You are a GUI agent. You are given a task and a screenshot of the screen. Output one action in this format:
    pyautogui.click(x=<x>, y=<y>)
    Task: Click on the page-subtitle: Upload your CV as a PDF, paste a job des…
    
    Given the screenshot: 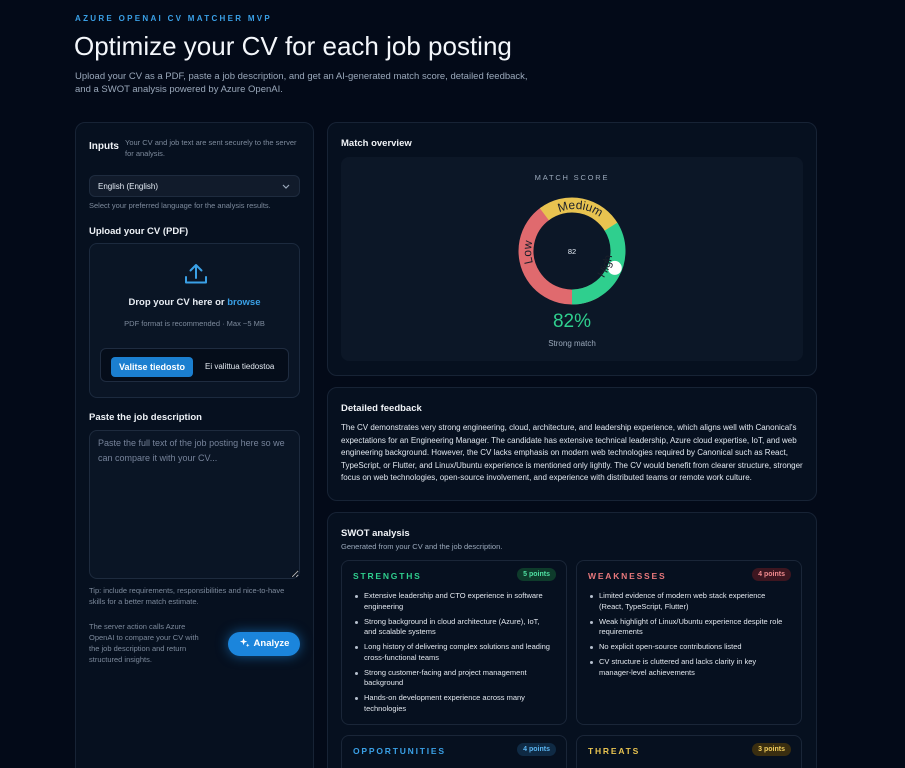 What is the action you would take?
    pyautogui.click(x=301, y=83)
    